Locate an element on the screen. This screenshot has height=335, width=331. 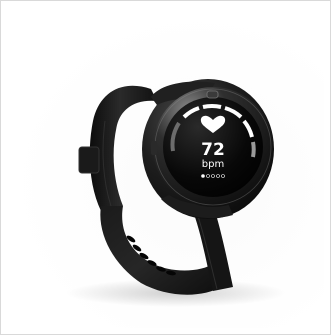
side-button is located at coordinates (154, 148).